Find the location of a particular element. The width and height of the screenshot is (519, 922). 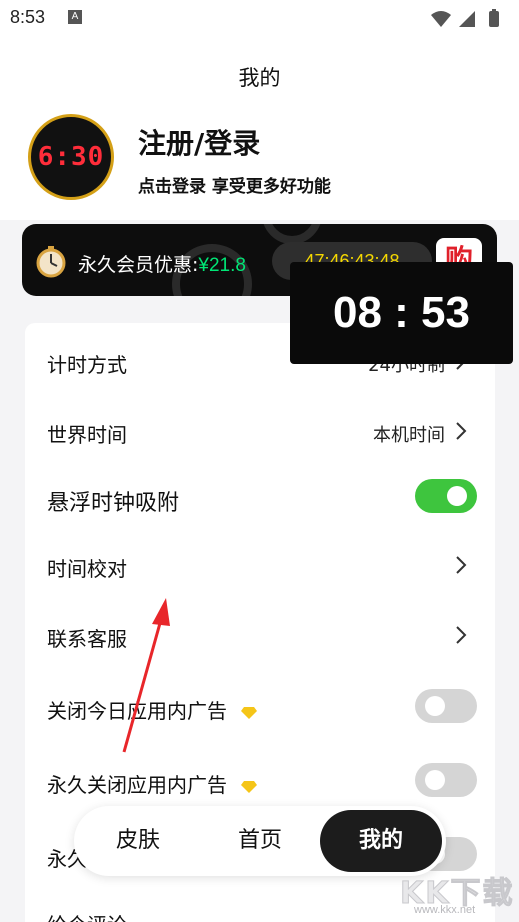

login-subtitle: 点击登录 享受更多好功能 is located at coordinates (234, 187).